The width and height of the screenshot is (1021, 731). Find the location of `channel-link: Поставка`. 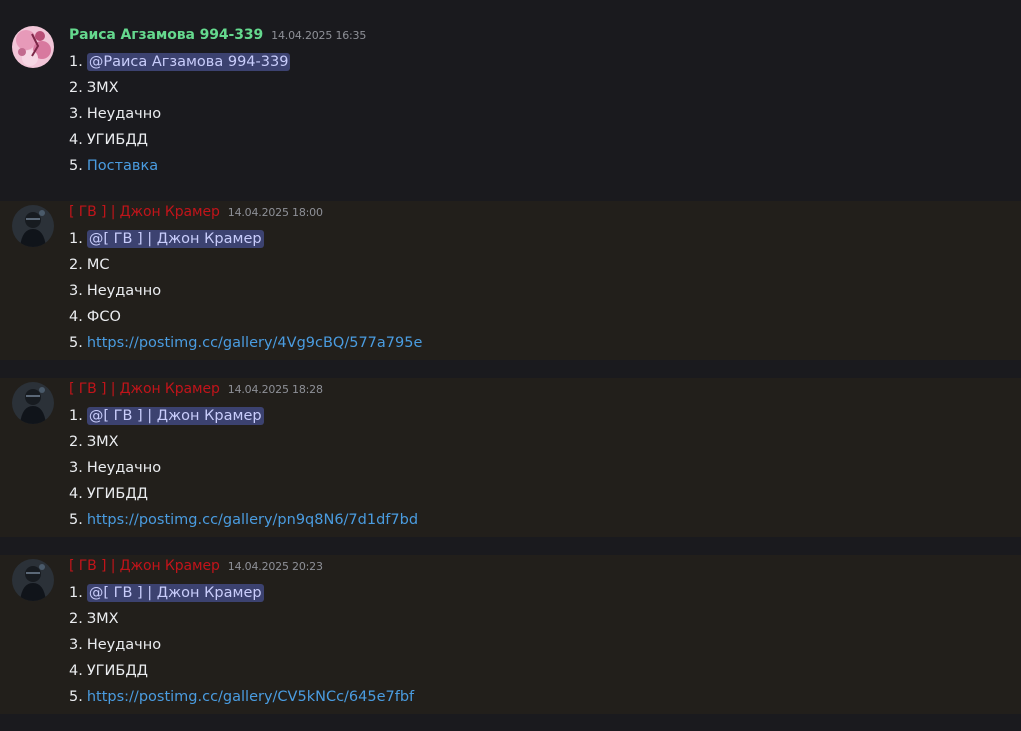

channel-link: Поставка is located at coordinates (122, 166).